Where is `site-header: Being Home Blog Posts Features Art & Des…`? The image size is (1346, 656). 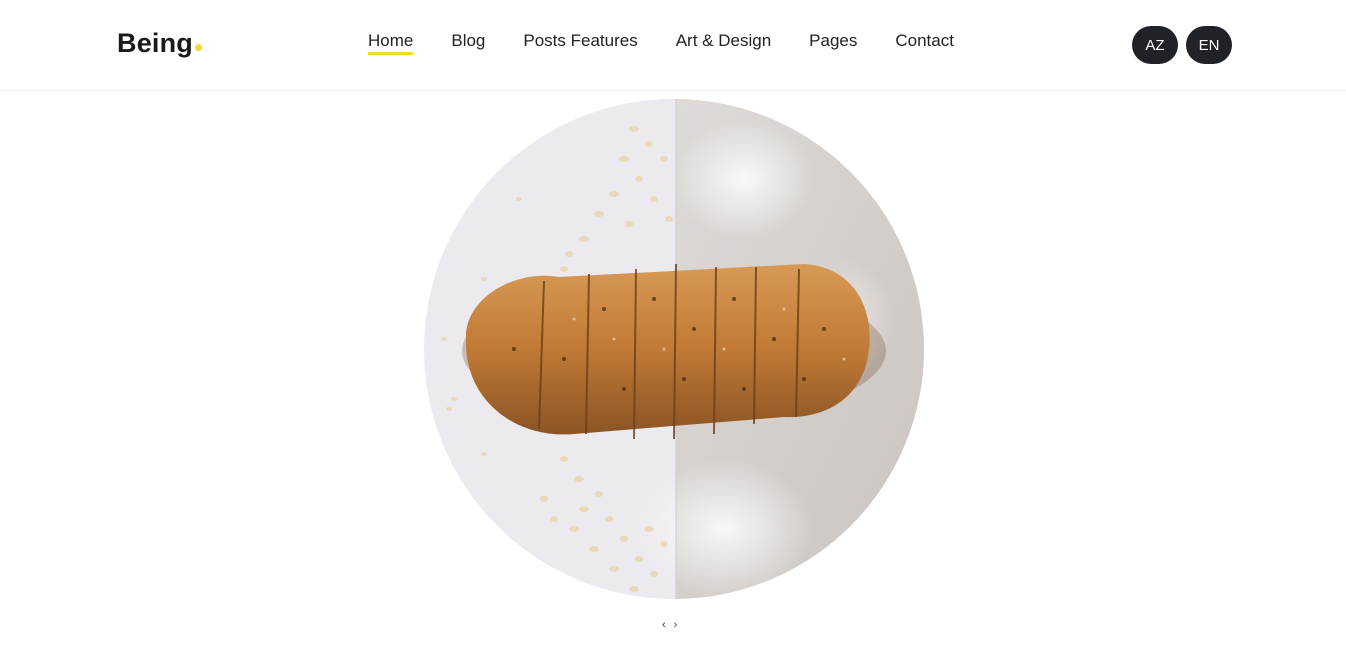 site-header: Being Home Blog Posts Features Art & Des… is located at coordinates (673, 45).